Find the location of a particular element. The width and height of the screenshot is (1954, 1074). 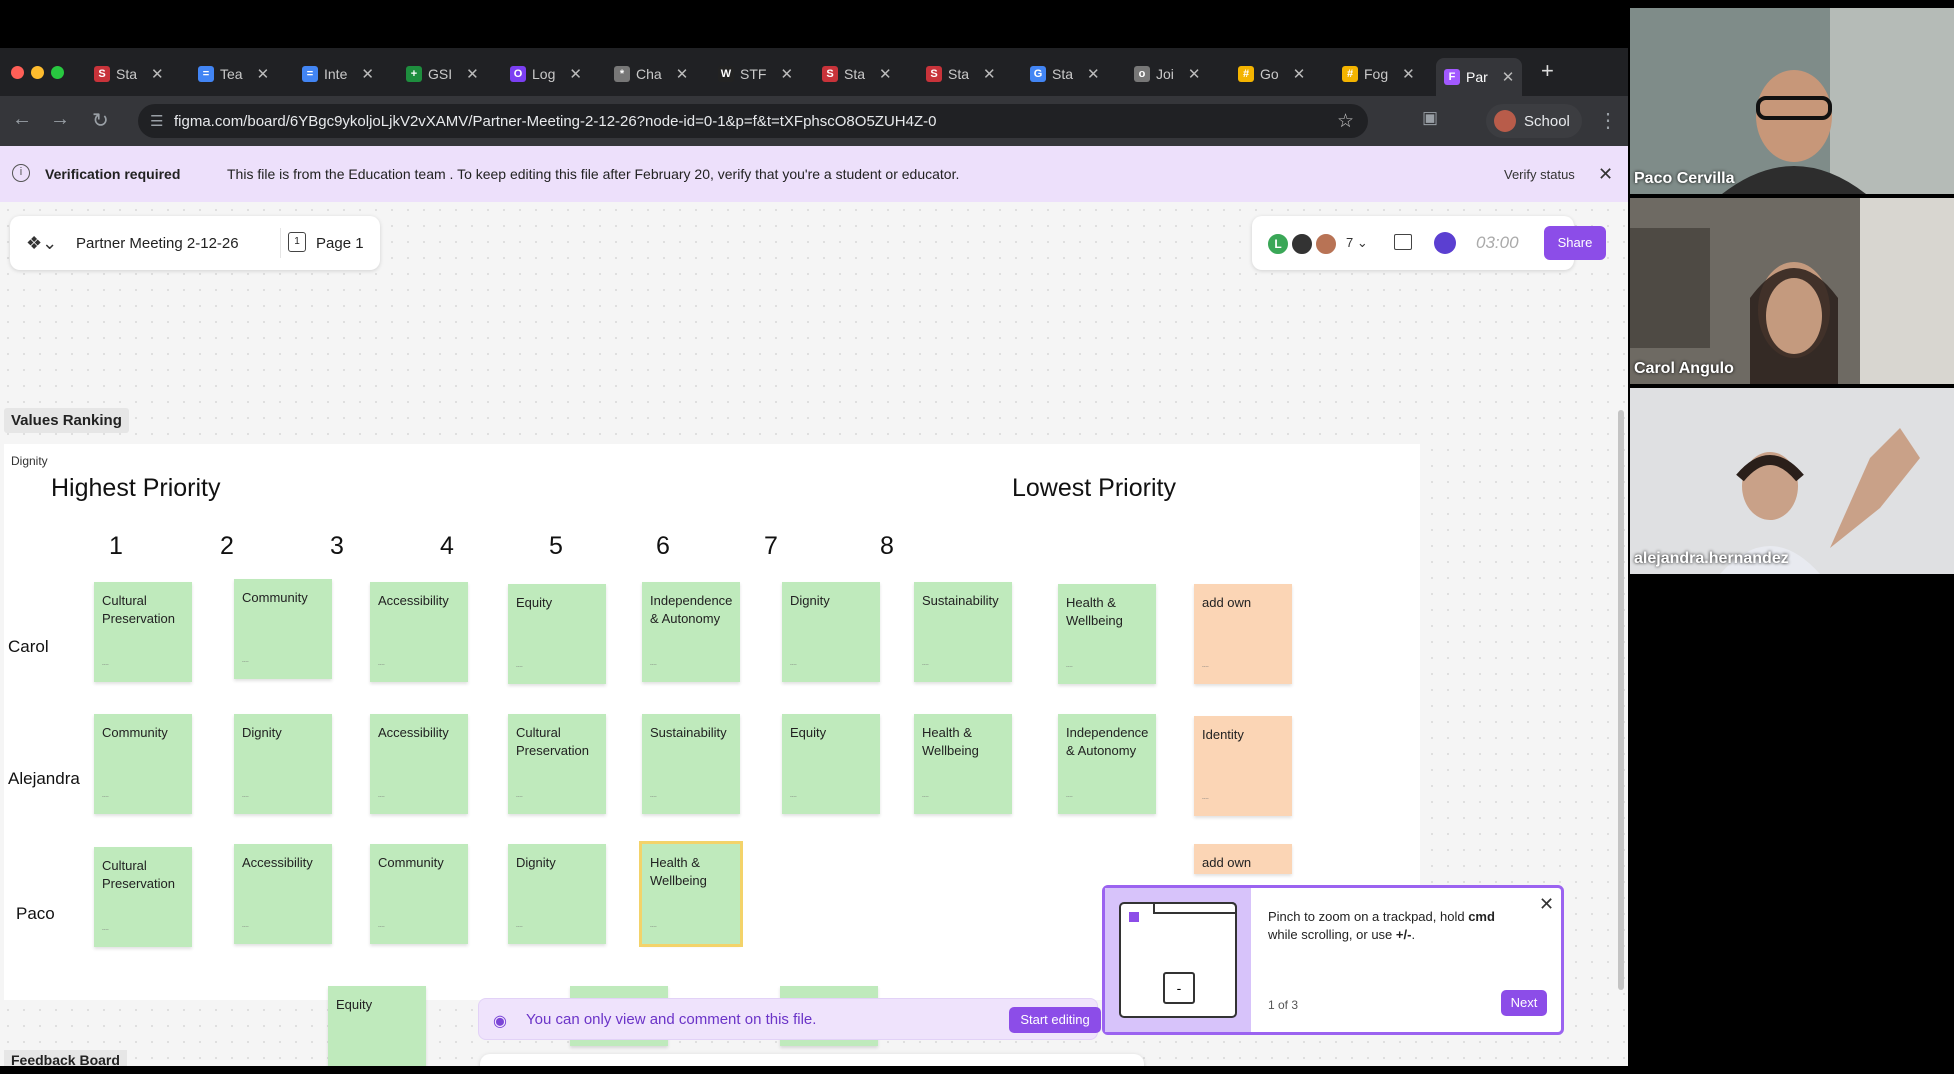

maximize-window-button is located at coordinates (57, 72).